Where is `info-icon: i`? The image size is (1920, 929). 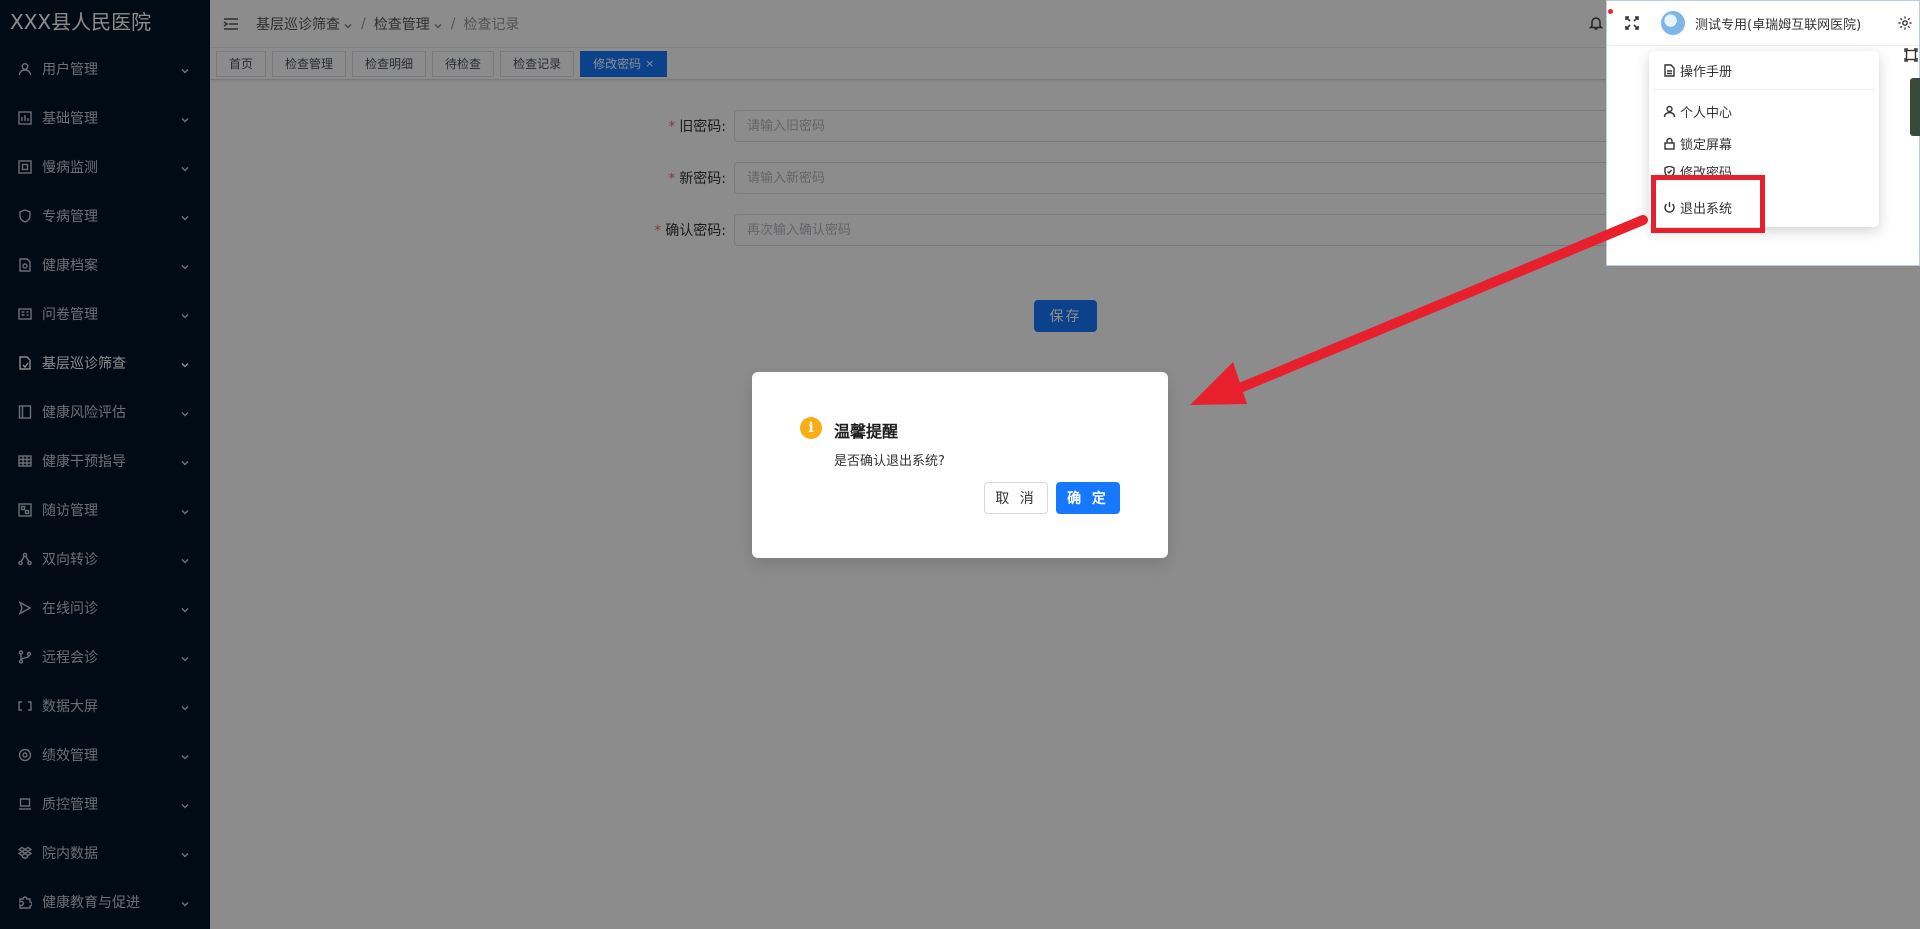 info-icon: i is located at coordinates (811, 428).